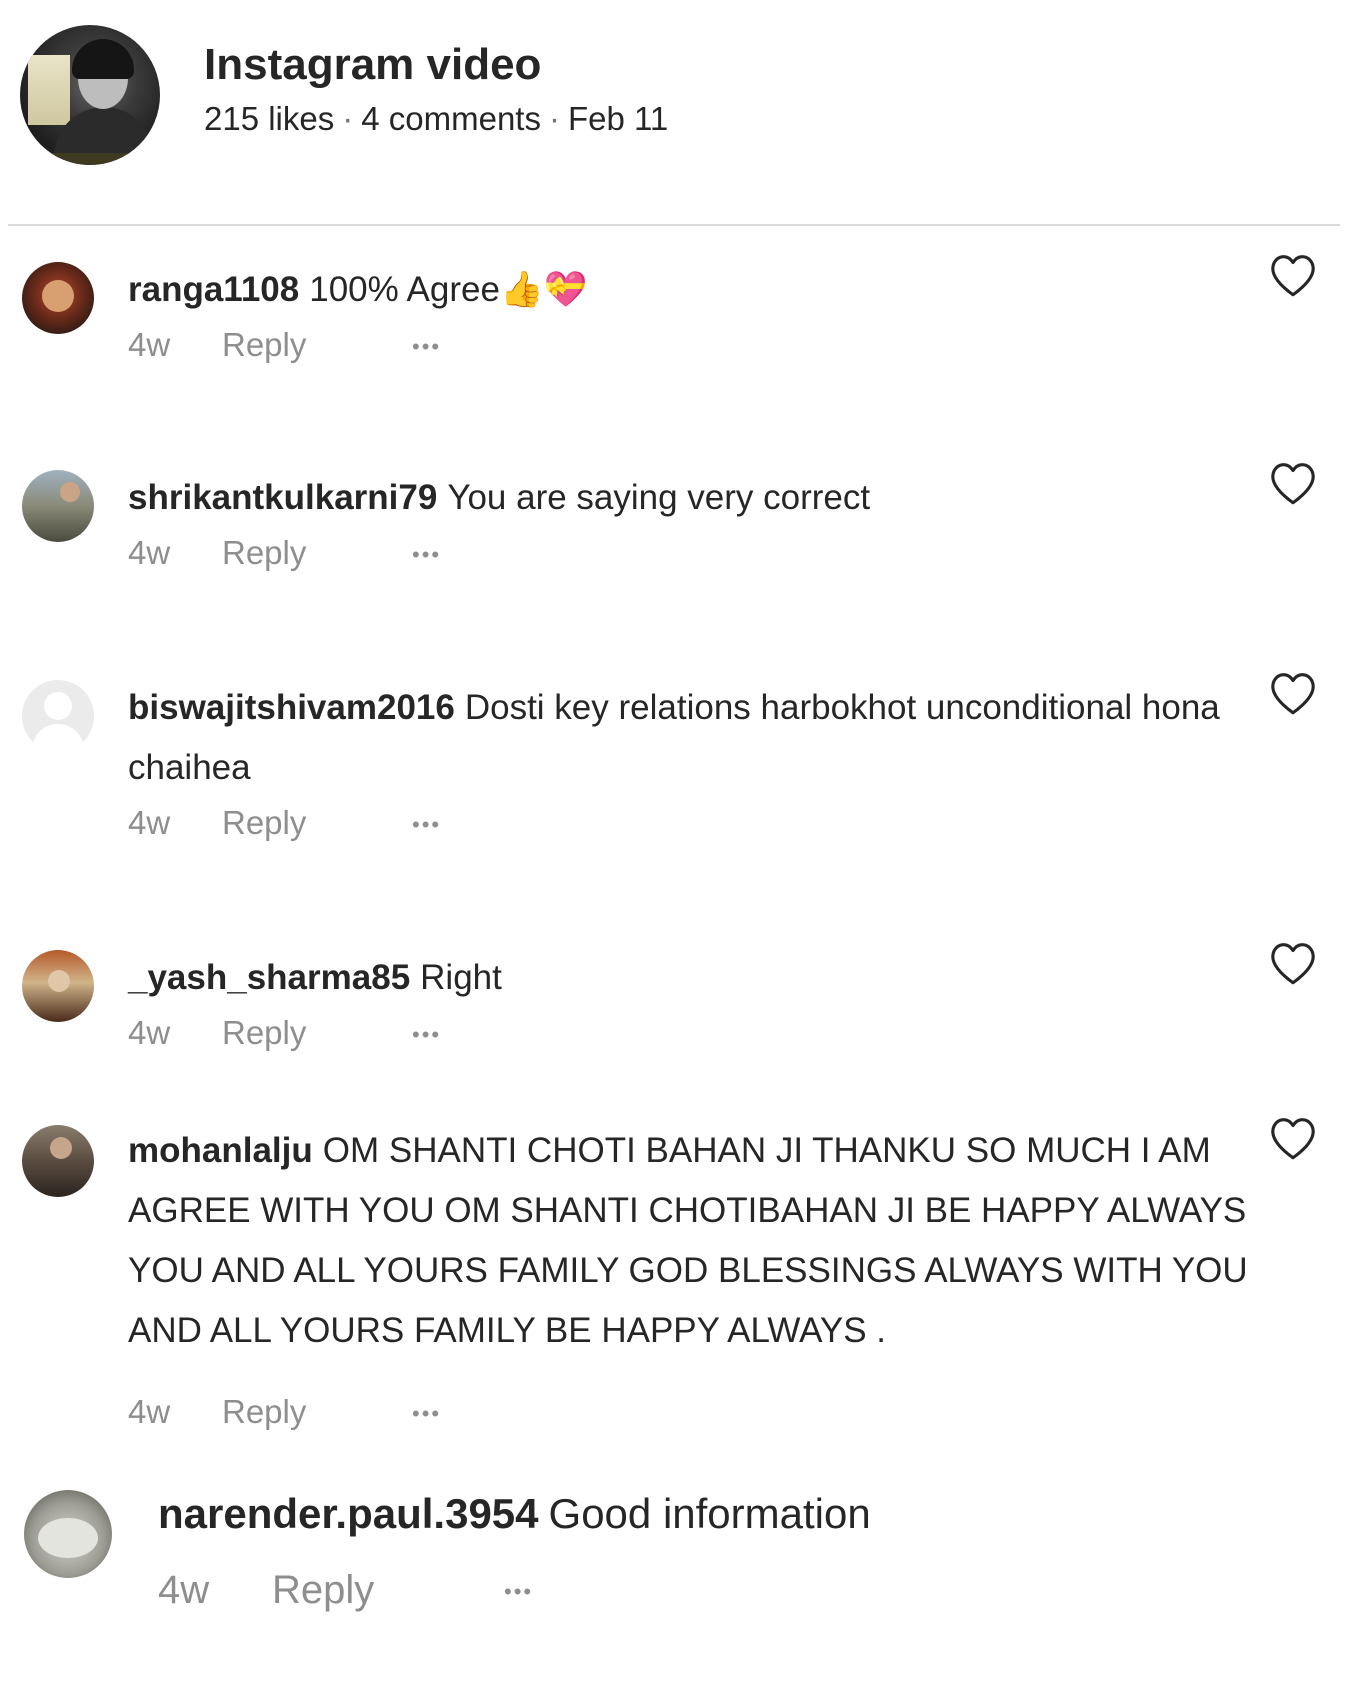  What do you see at coordinates (348, 1513) in the screenshot?
I see `comment-username: narender.paul.3954` at bounding box center [348, 1513].